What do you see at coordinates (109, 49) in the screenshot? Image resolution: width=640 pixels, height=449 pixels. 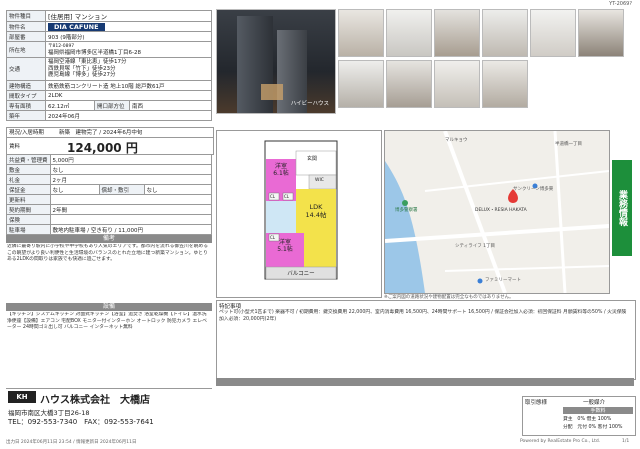 I see `table-row: 所在地 〒812-0897 福岡県福岡市博多区半道橋1丁目6-28` at bounding box center [109, 49].